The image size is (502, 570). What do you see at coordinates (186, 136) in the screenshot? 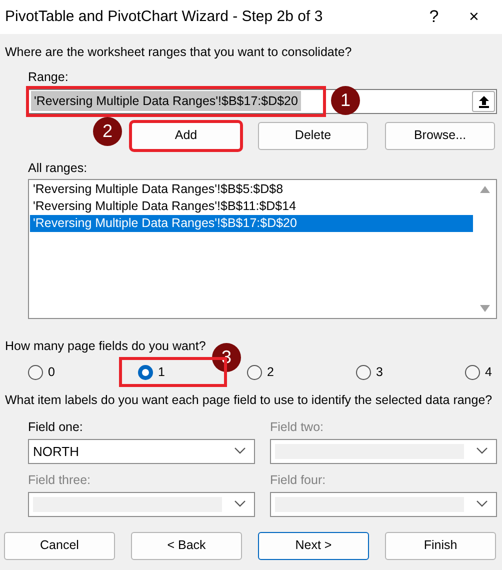
I see `action-button: Add` at bounding box center [186, 136].